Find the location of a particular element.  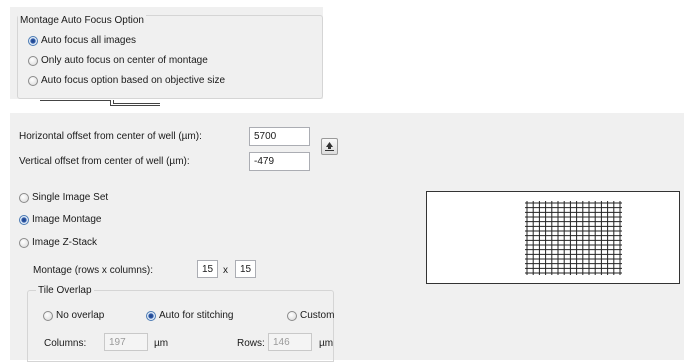

montage-preview is located at coordinates (553, 237).